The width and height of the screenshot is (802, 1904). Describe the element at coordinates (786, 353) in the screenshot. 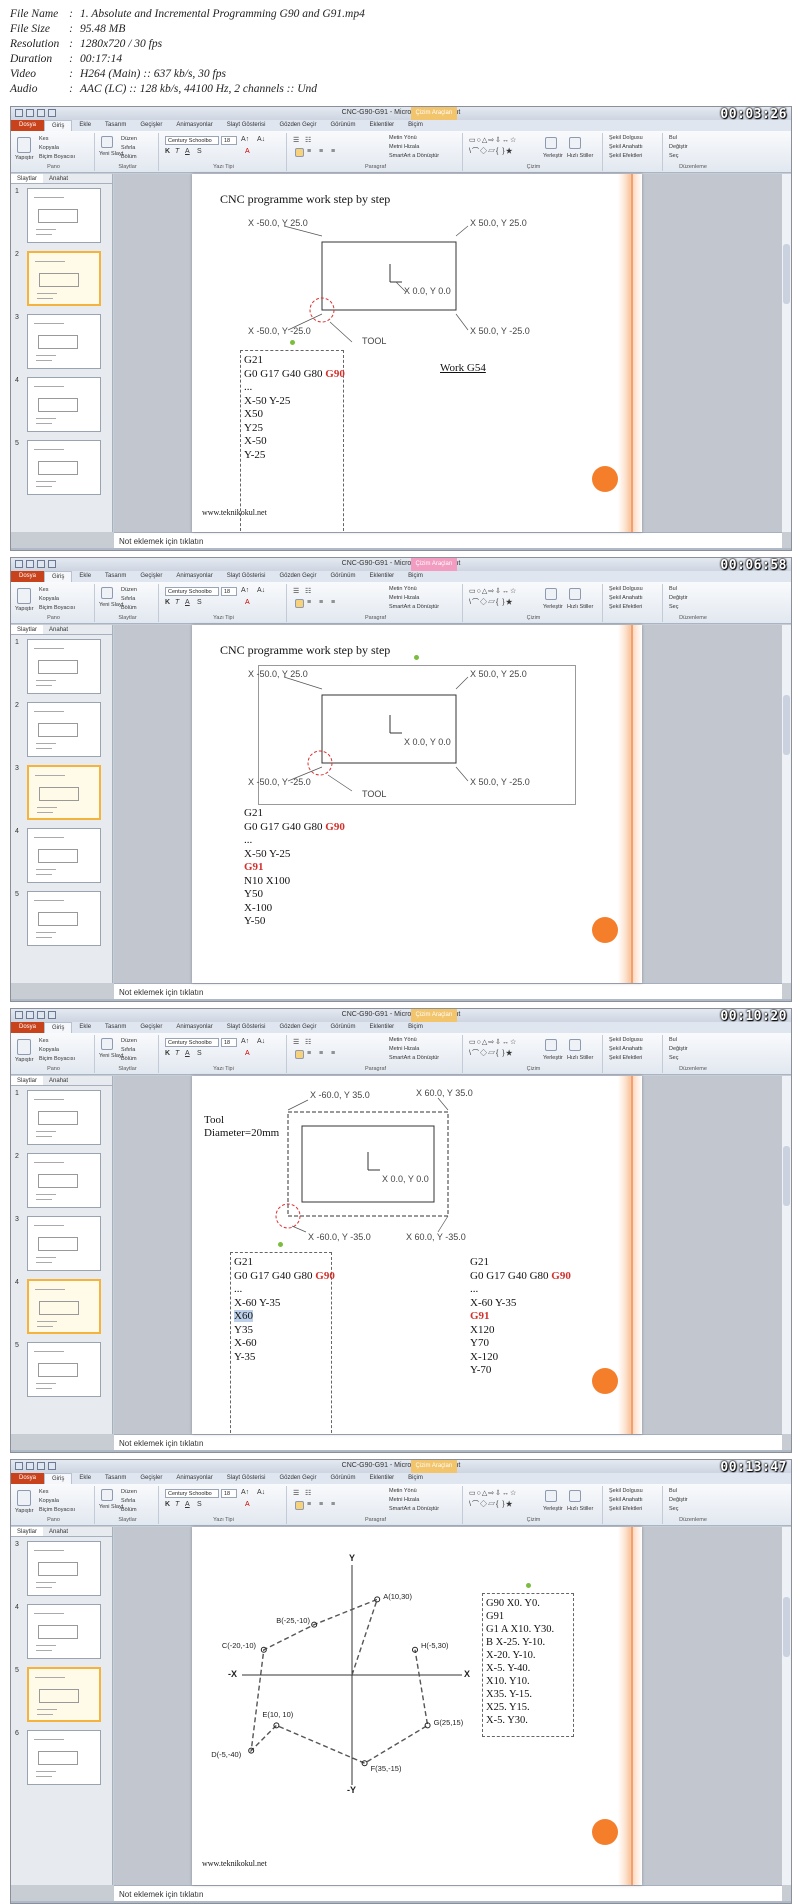

I see `slide-scrollbar` at that location.